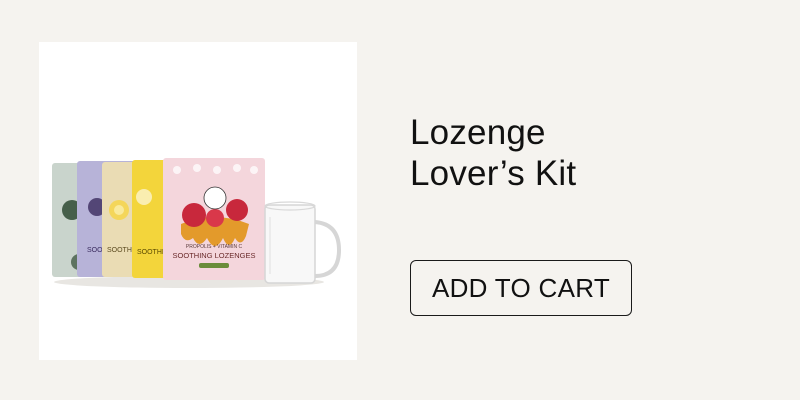 The height and width of the screenshot is (400, 800). What do you see at coordinates (493, 173) in the screenshot?
I see `product-title-line2: Lover’s Kit` at bounding box center [493, 173].